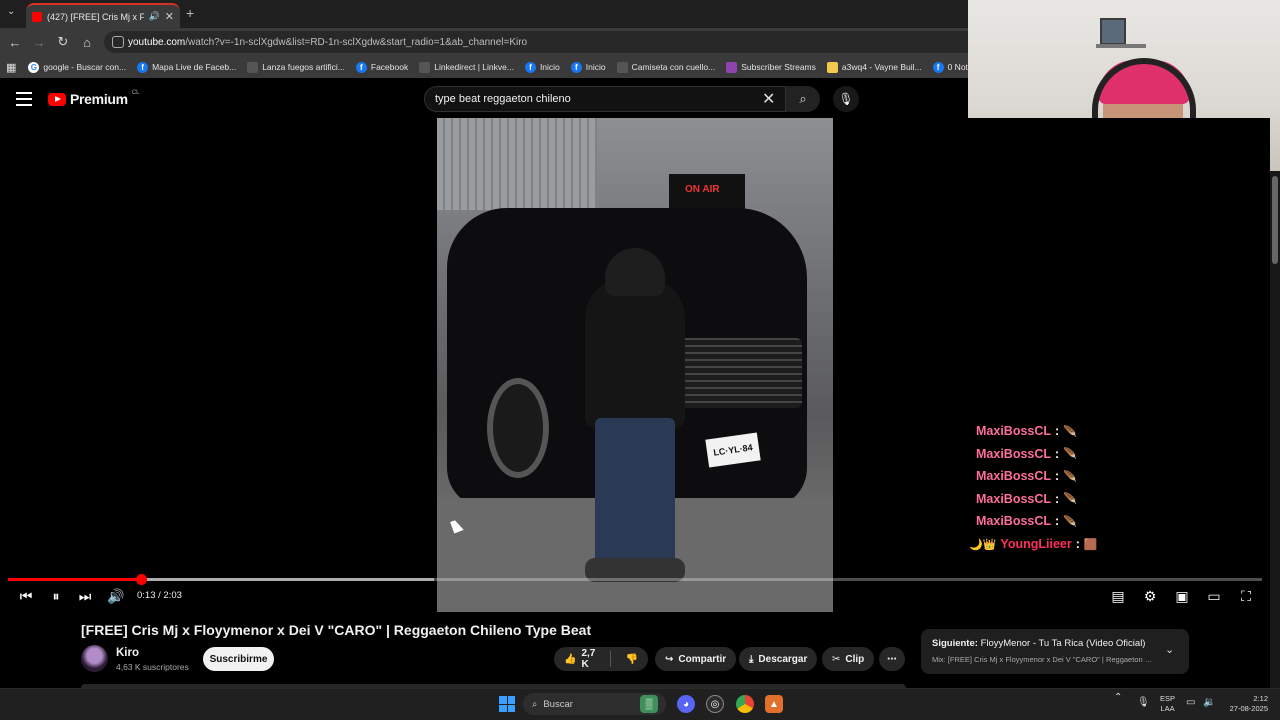 Image resolution: width=1280 pixels, height=720 pixels. Describe the element at coordinates (127, 653) in the screenshot. I see `channel-name: Kiro` at that location.